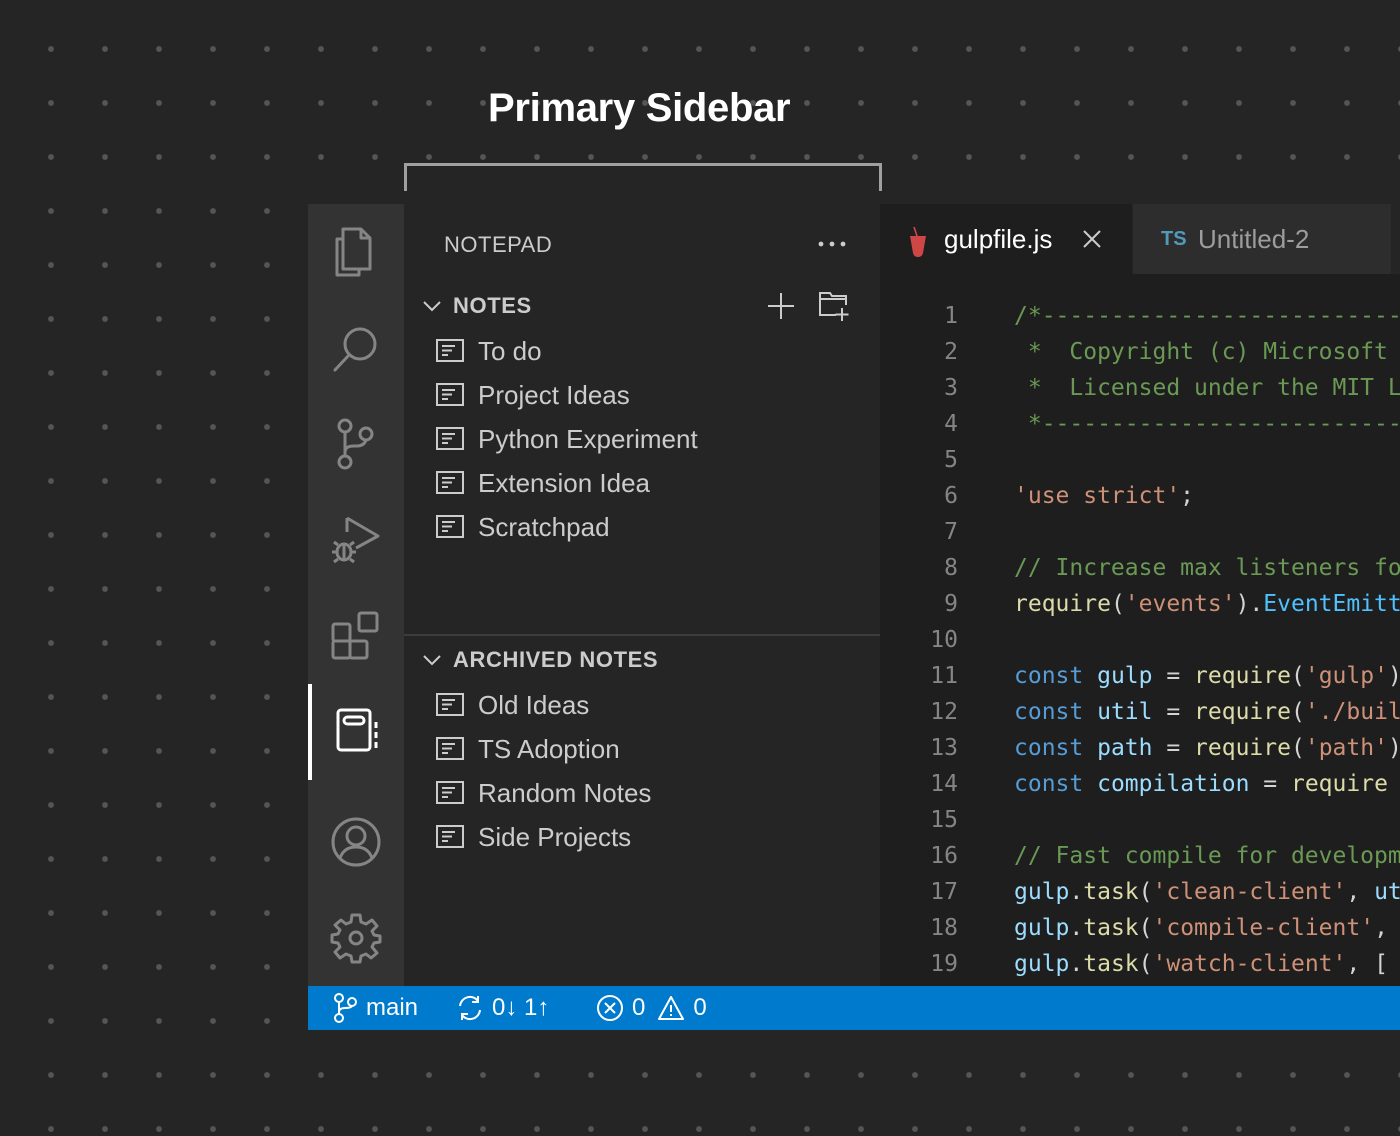 The image size is (1400, 1136). Describe the element at coordinates (642, 837) in the screenshot. I see `archived-note-item: Side Projects` at that location.